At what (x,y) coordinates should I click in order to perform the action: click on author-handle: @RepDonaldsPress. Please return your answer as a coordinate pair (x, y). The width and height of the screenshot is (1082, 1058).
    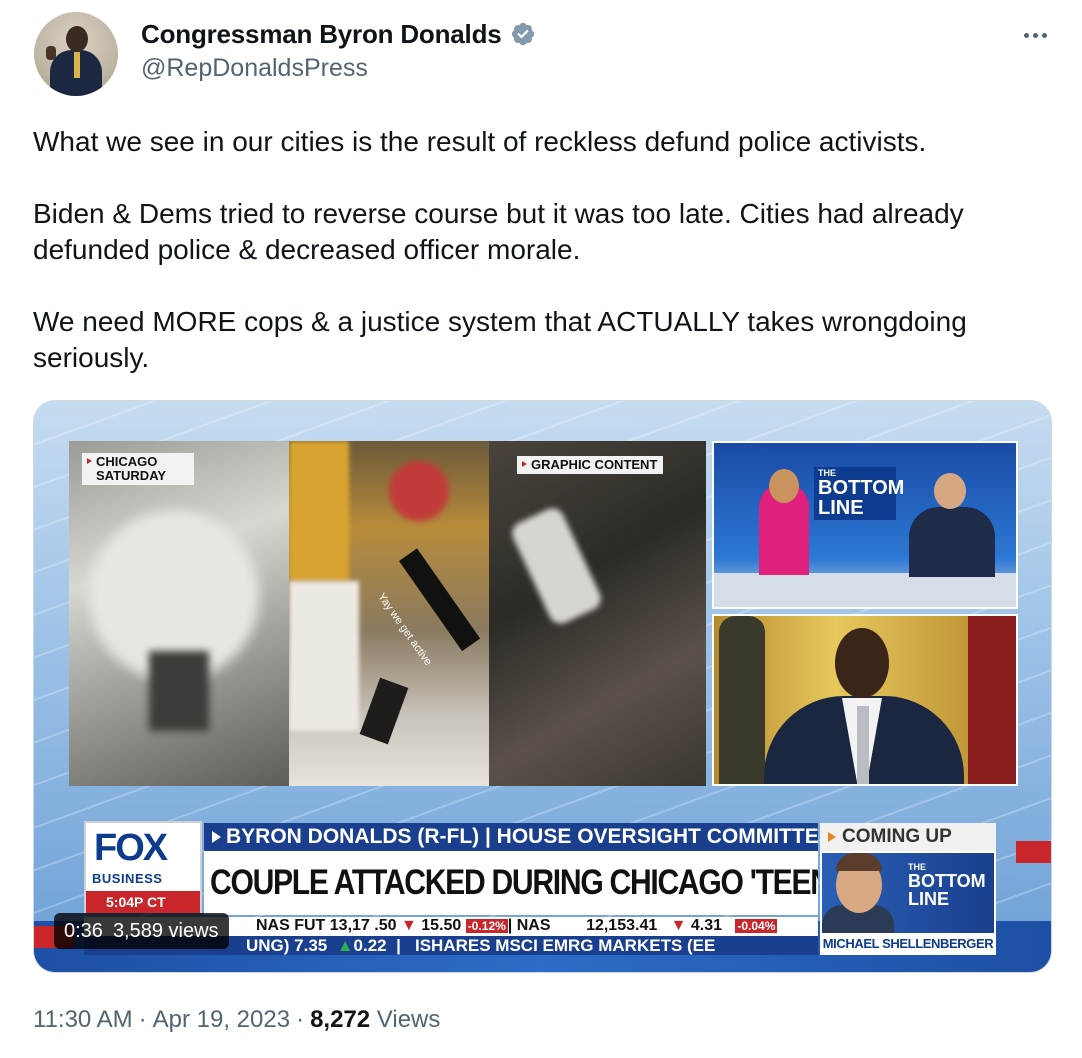
    Looking at the image, I should click on (254, 68).